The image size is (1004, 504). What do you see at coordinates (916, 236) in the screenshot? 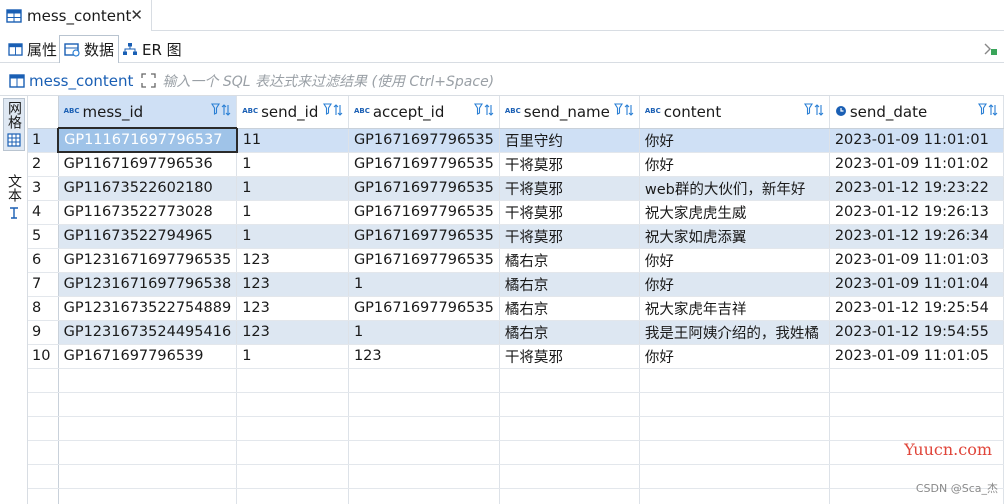
I see `table-cell-send-date: 2023-01-12 19:26:34` at bounding box center [916, 236].